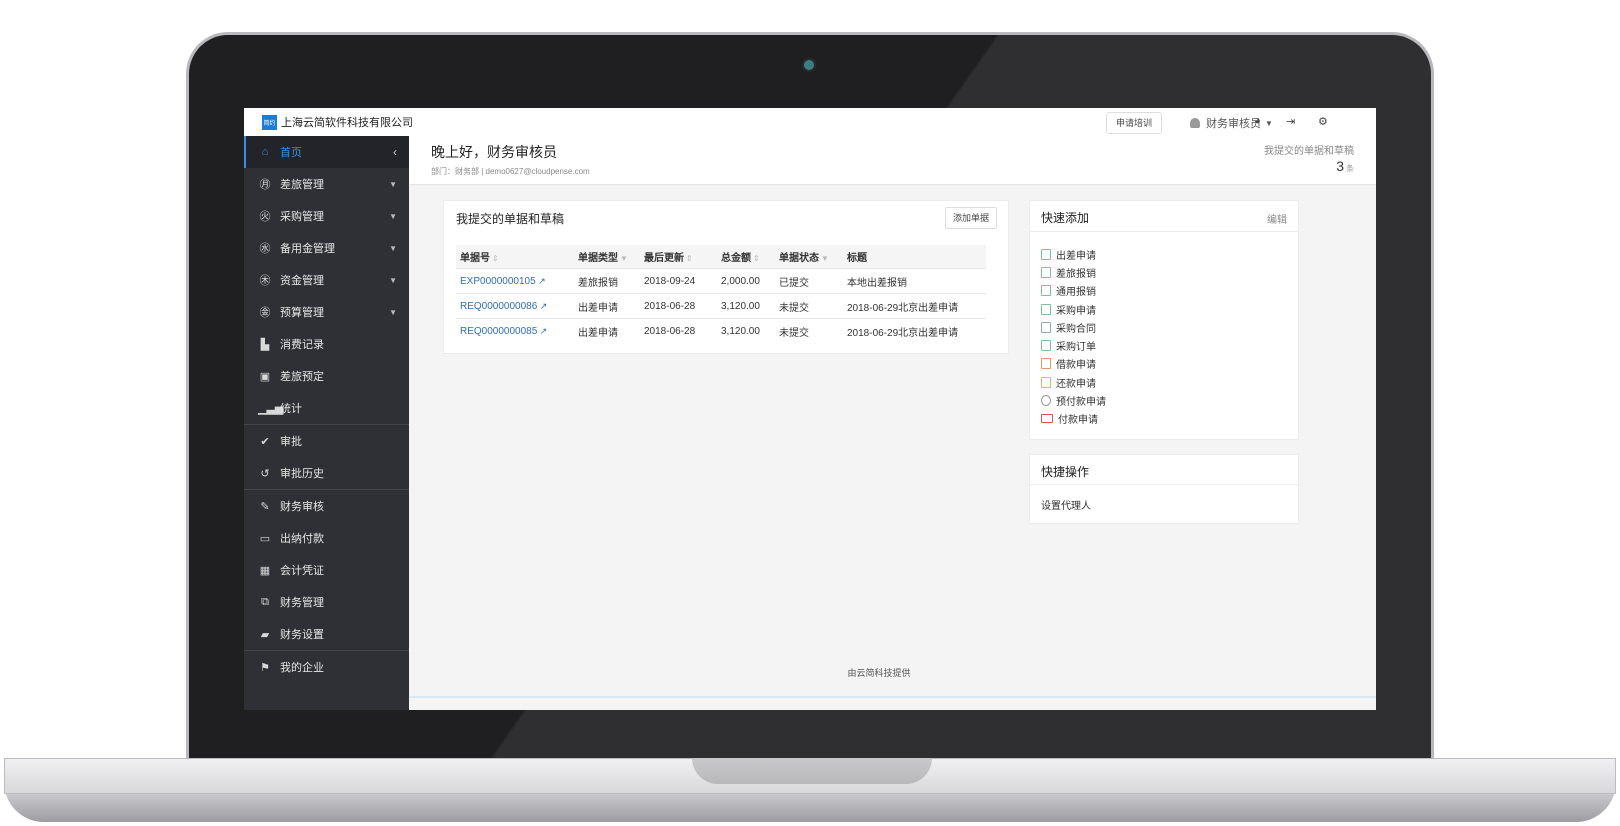 Image resolution: width=1620 pixels, height=826 pixels. Describe the element at coordinates (326, 570) in the screenshot. I see `sidebar-item-voucher: ▦ 会计凭证` at that location.